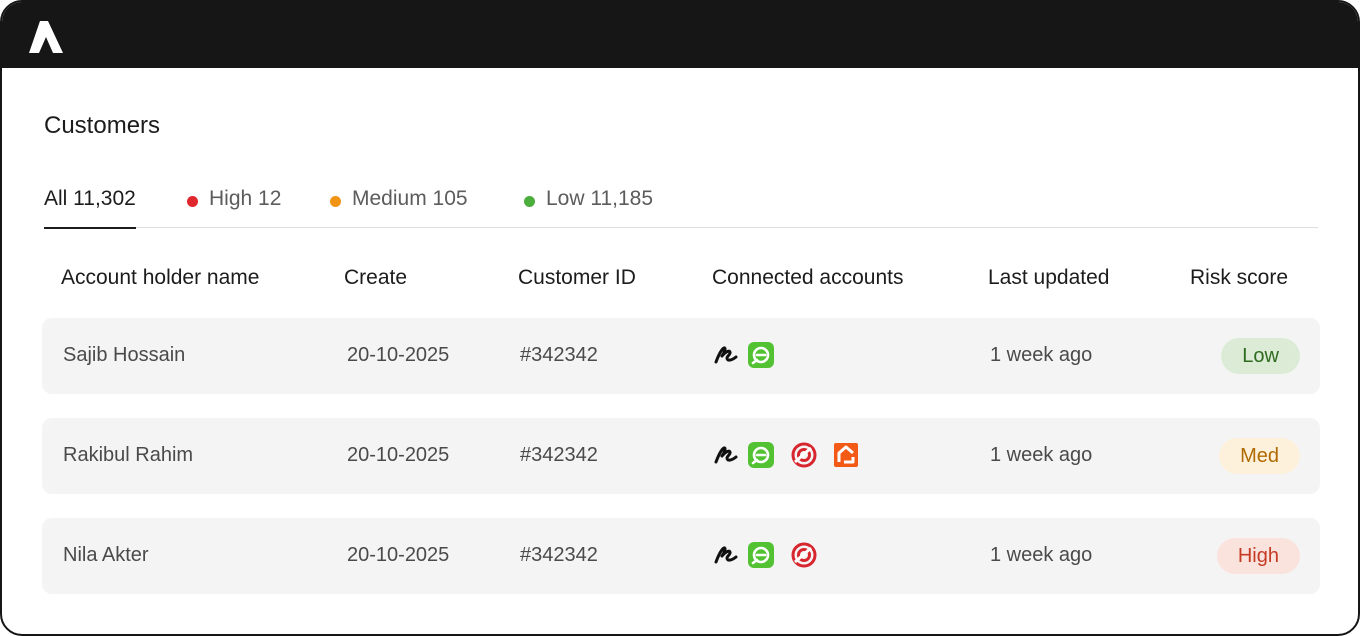  What do you see at coordinates (160, 278) in the screenshot?
I see `column-header-name: Account holder name` at bounding box center [160, 278].